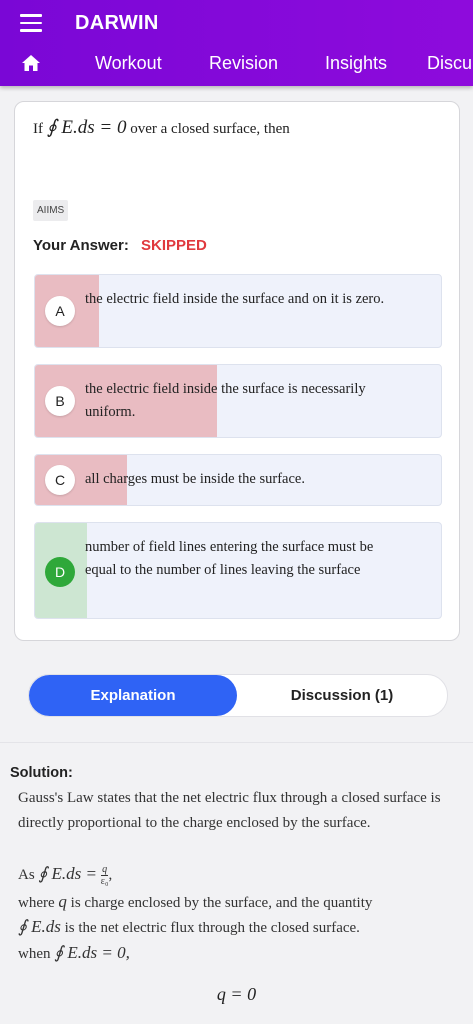 The width and height of the screenshot is (473, 1024). What do you see at coordinates (41, 773) in the screenshot?
I see `solution-label: Solution:` at bounding box center [41, 773].